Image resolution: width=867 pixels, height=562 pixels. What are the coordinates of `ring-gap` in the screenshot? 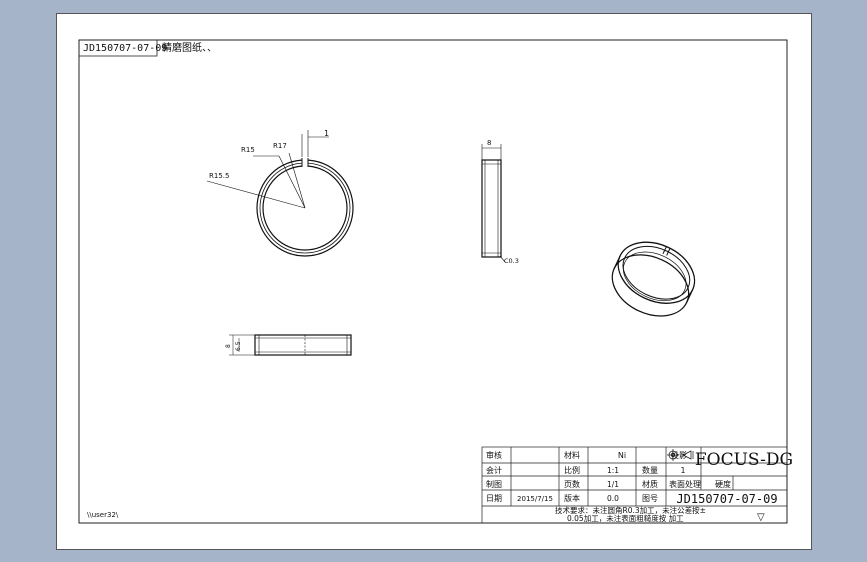 It's located at (305, 162).